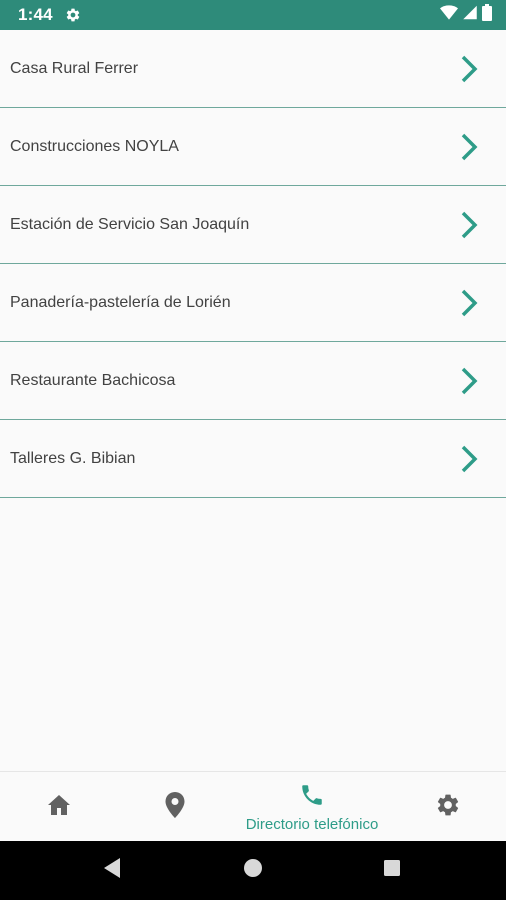 The image size is (506, 900). I want to click on list-item-label: Casa Rural Ferrer, so click(74, 68).